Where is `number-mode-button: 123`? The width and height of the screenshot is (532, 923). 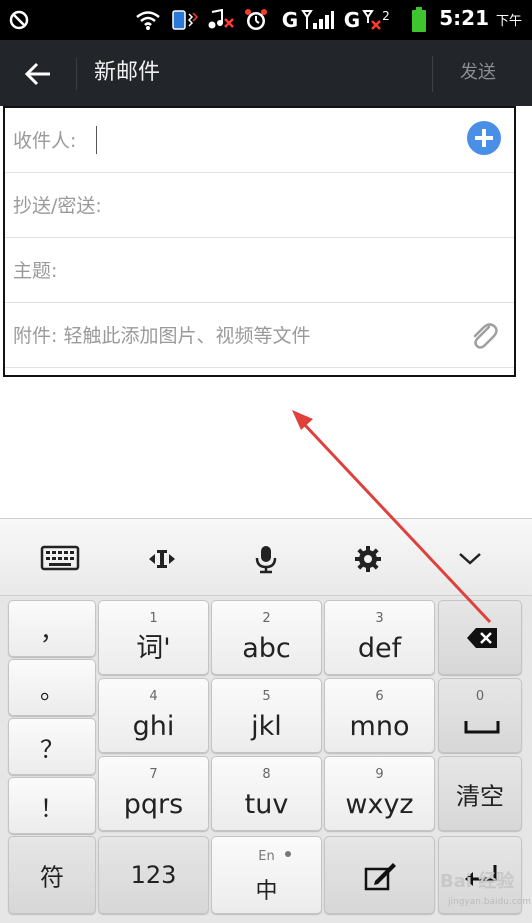
number-mode-button: 123 is located at coordinates (153, 875).